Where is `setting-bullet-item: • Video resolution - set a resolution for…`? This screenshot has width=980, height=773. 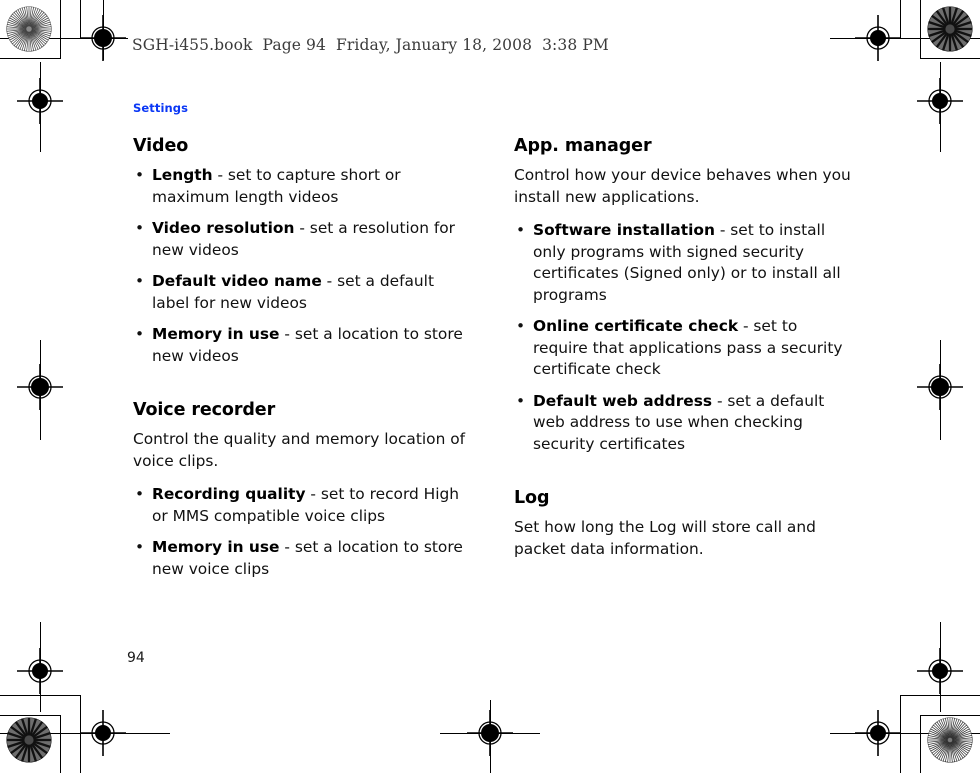 setting-bullet-item: • Video resolution - set a resolution for… is located at coordinates (303, 239).